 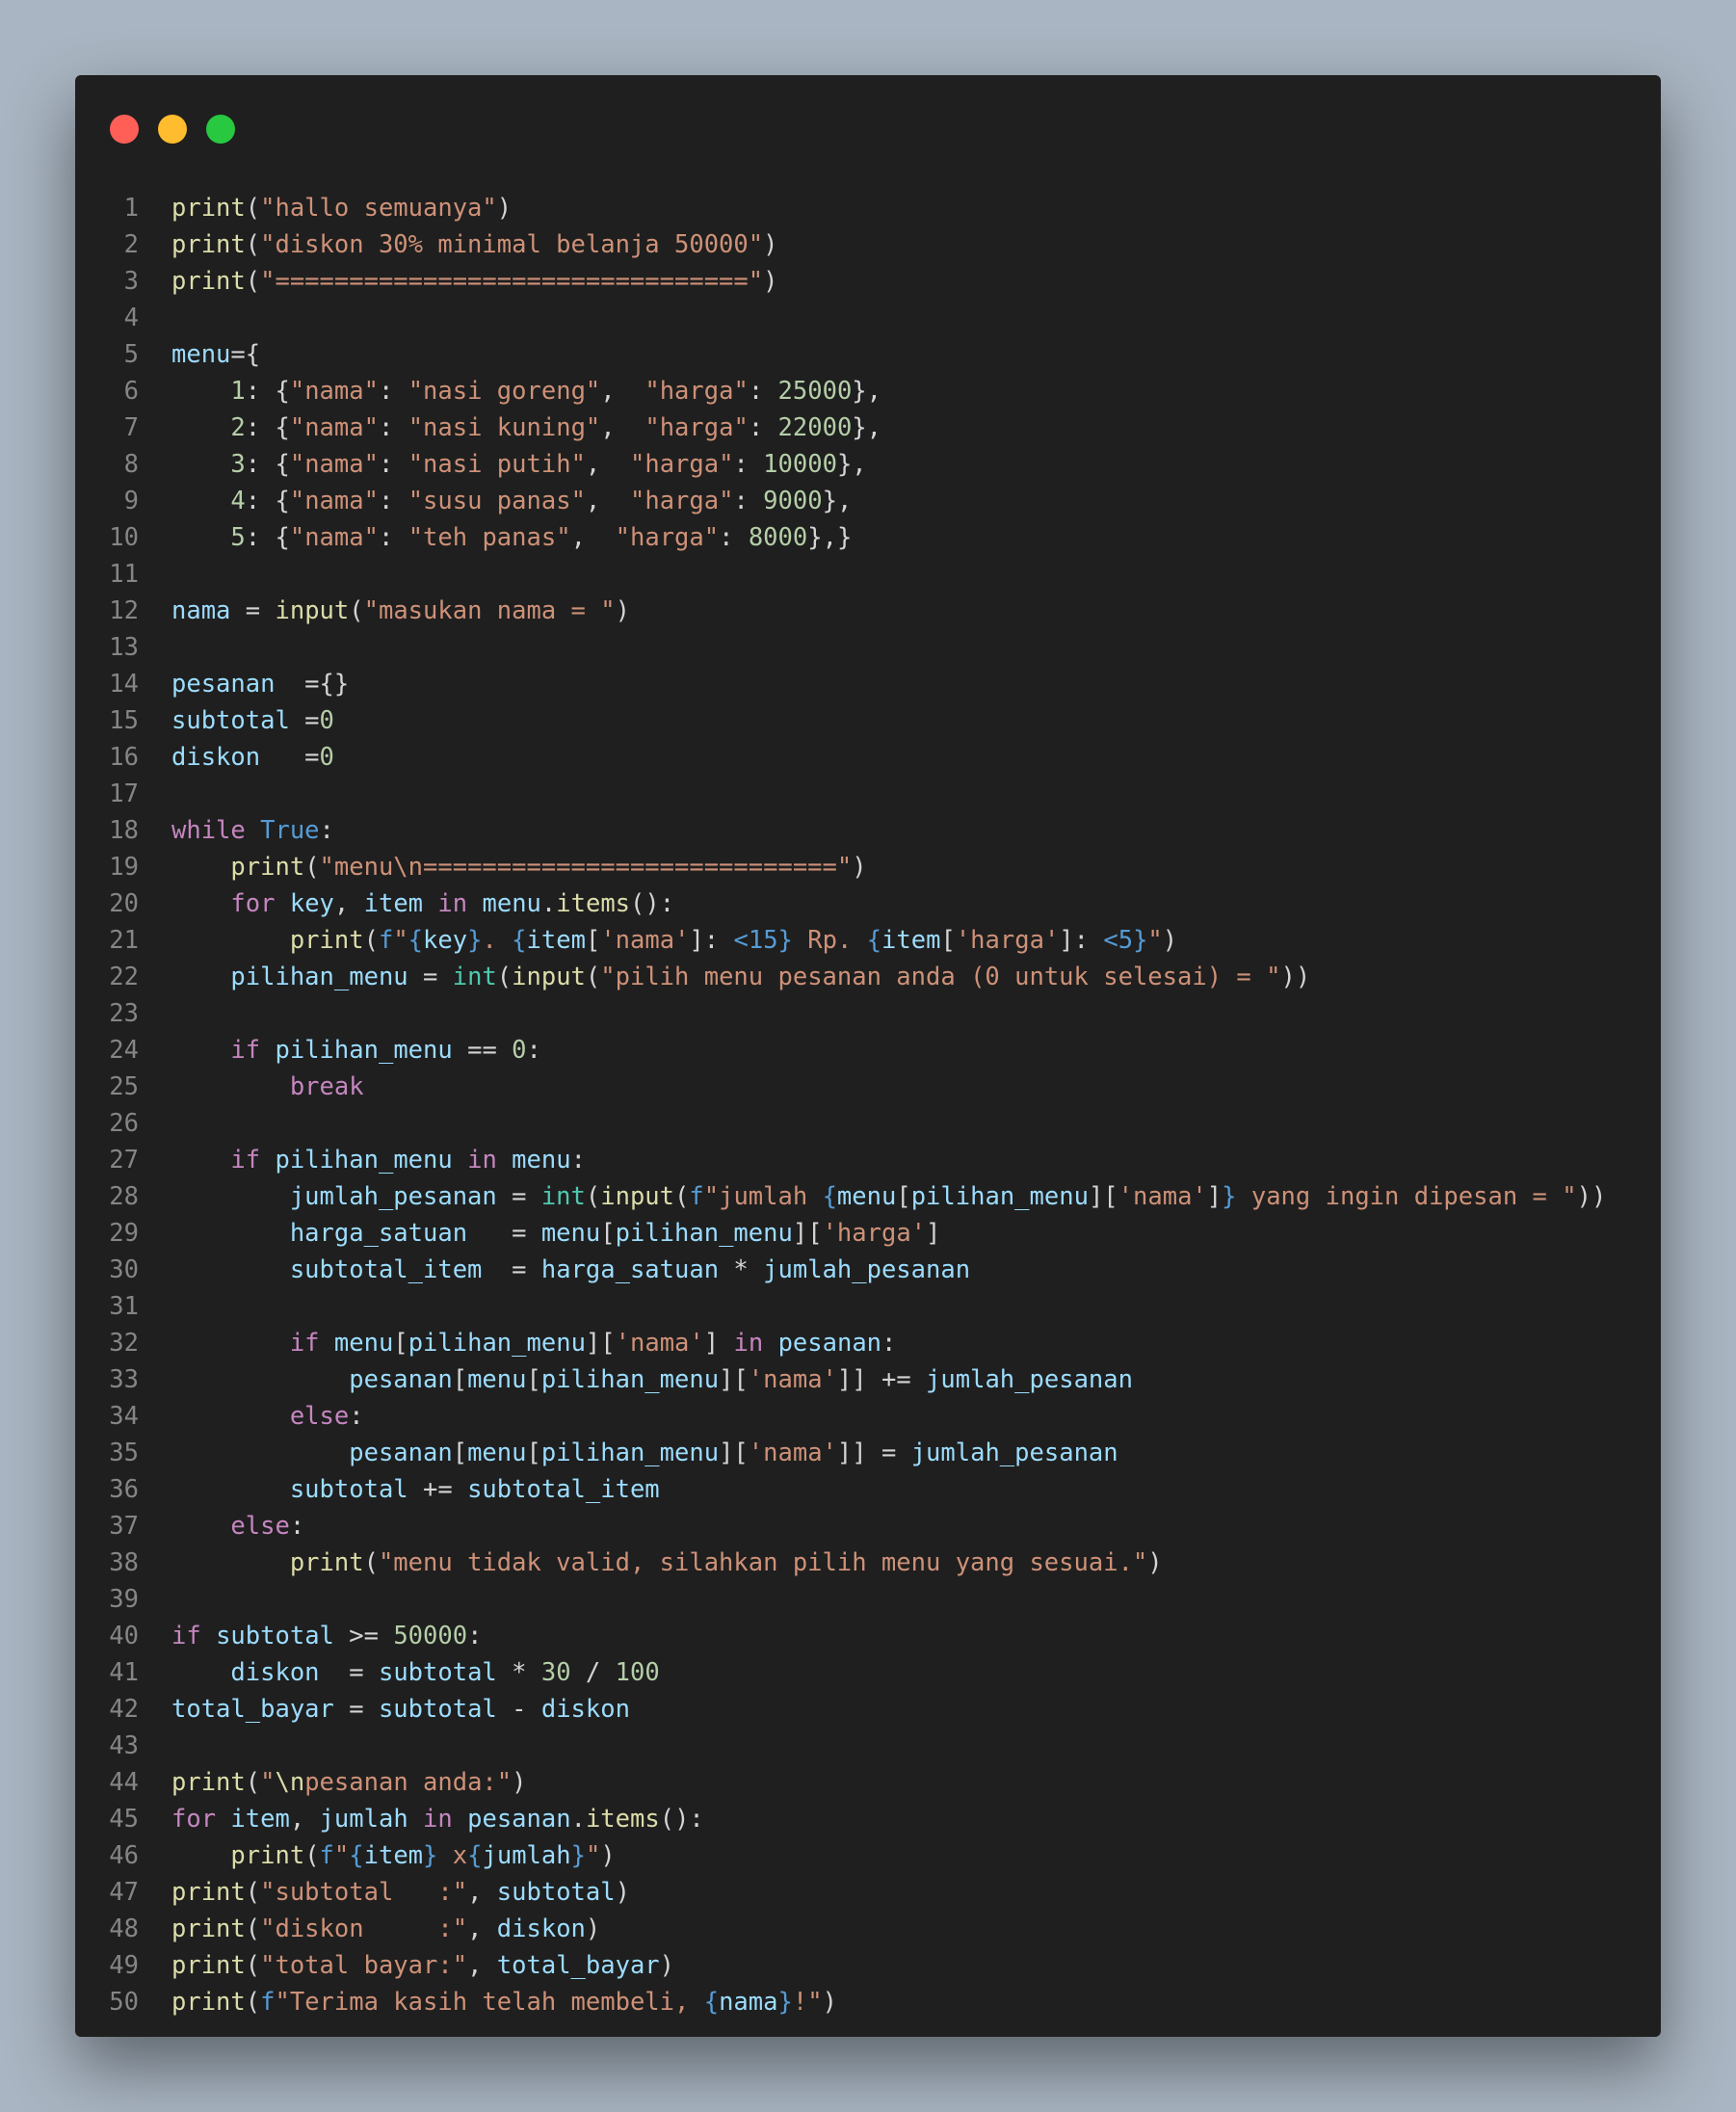 What do you see at coordinates (638, 1196) in the screenshot?
I see `code-token: input` at bounding box center [638, 1196].